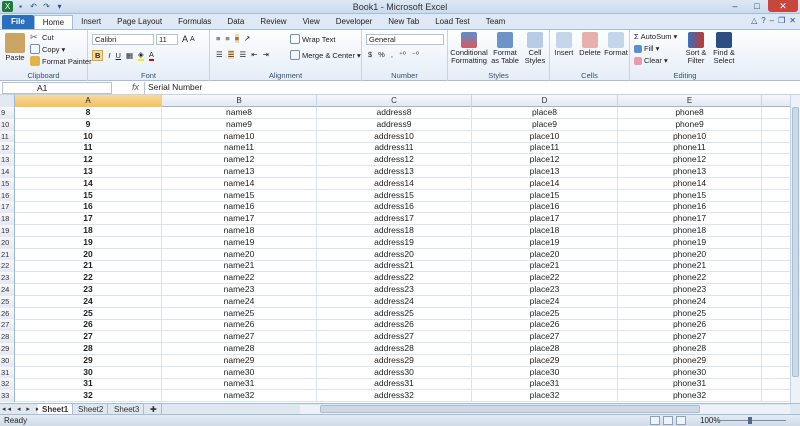 The image size is (800, 426). I want to click on row-header: 32, so click(7, 384).